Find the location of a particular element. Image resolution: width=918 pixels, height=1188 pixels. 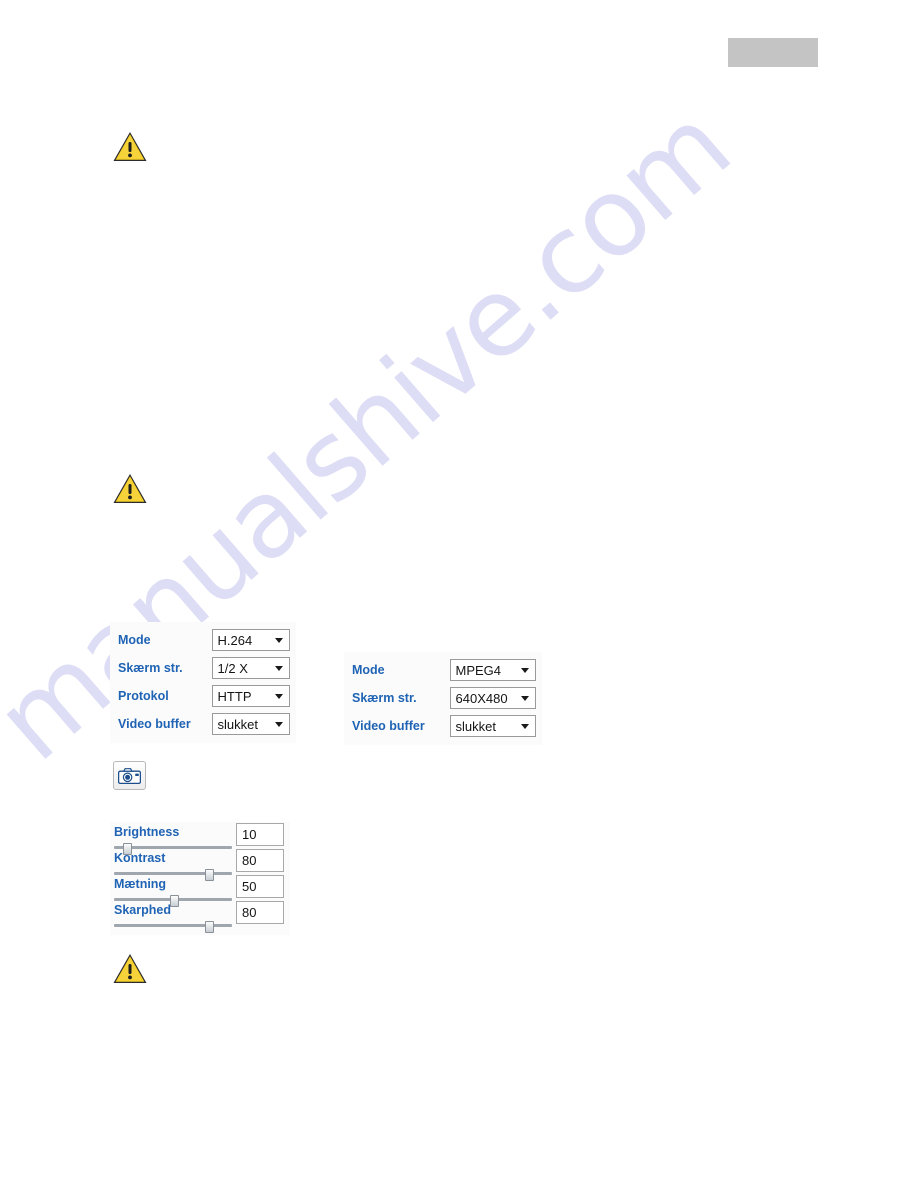

contrast-label: Kontrast is located at coordinates (140, 858).